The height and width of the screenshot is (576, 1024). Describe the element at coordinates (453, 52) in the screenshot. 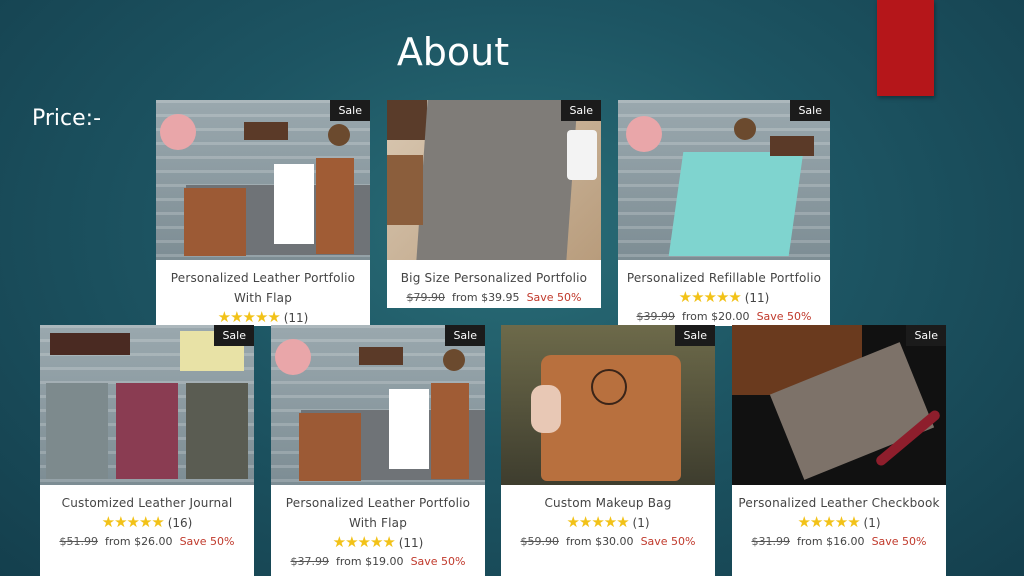

I see `slide-title: About` at that location.